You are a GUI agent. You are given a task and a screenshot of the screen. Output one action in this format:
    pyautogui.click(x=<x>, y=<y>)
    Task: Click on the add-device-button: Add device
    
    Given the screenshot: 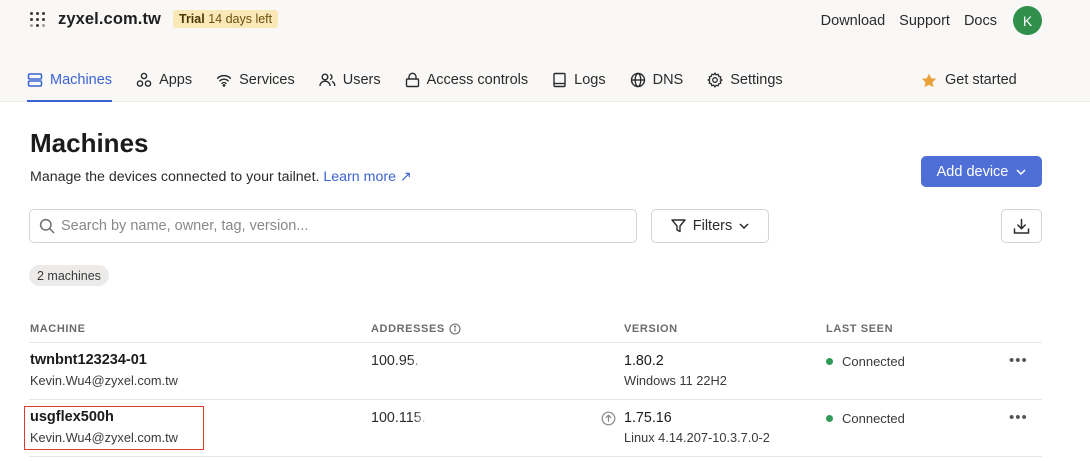 What is the action you would take?
    pyautogui.click(x=981, y=171)
    